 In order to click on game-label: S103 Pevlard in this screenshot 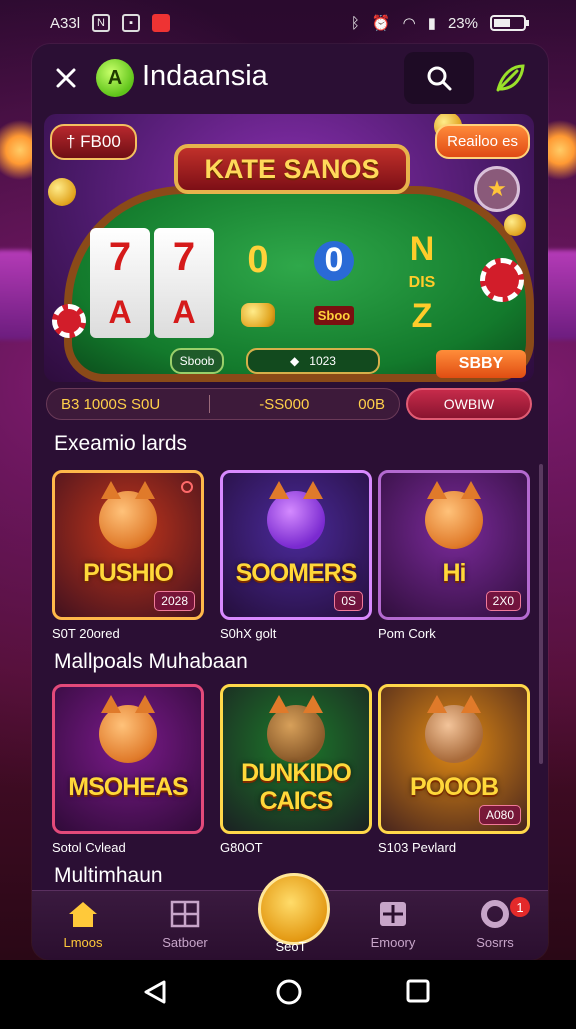, I will do `click(417, 847)`.